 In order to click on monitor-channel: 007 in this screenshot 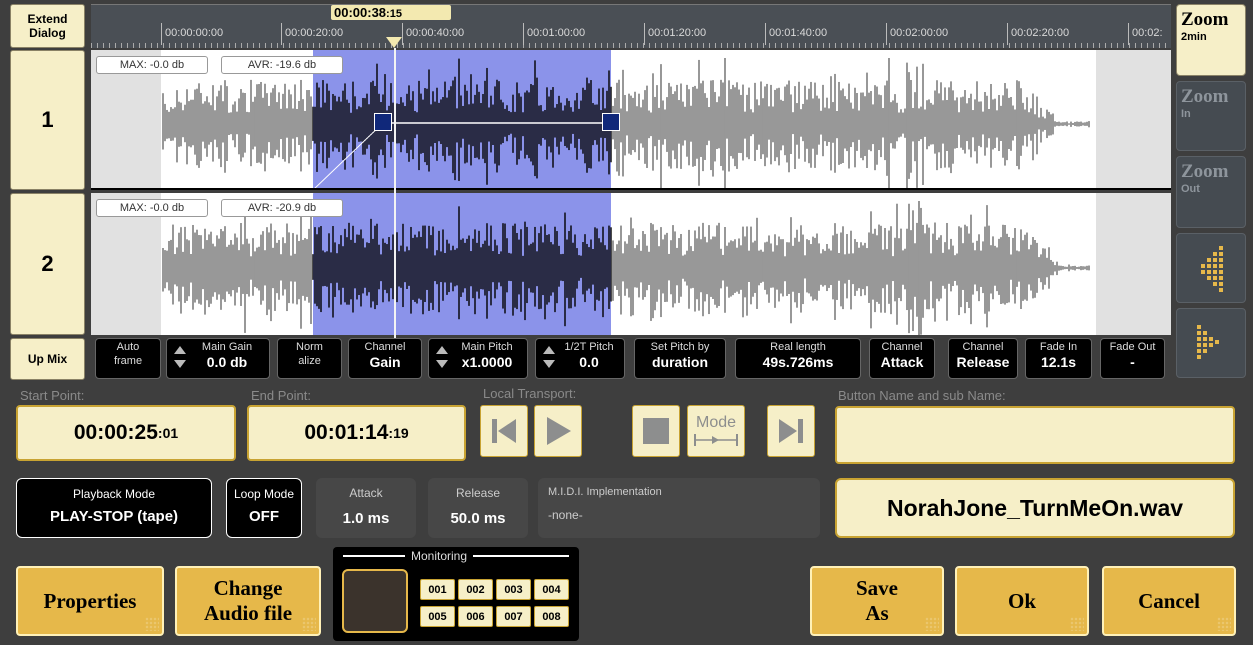, I will do `click(513, 616)`.